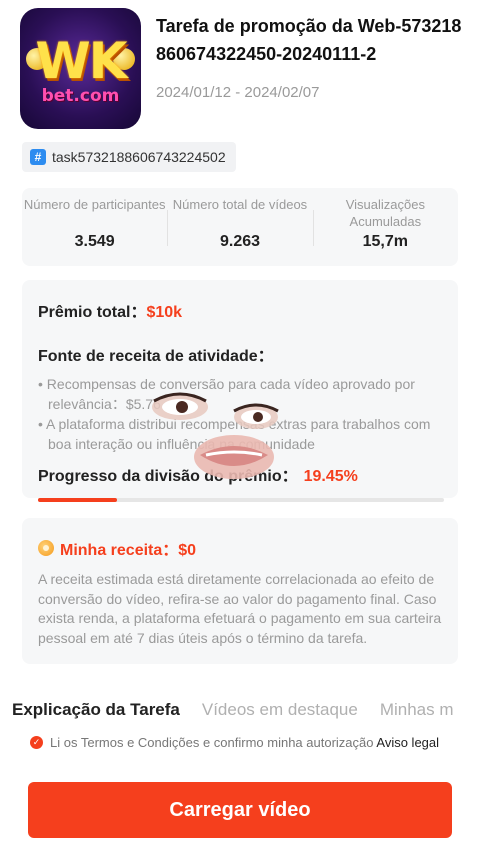  What do you see at coordinates (238, 92) in the screenshot?
I see `task-dates: 2024/01/12 - 2024/02/07` at bounding box center [238, 92].